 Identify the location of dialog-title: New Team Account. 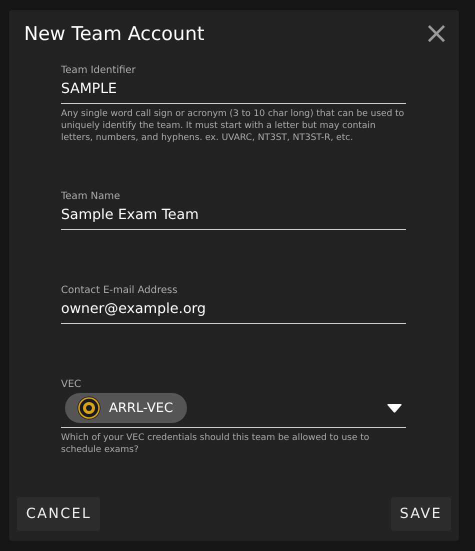
(114, 34).